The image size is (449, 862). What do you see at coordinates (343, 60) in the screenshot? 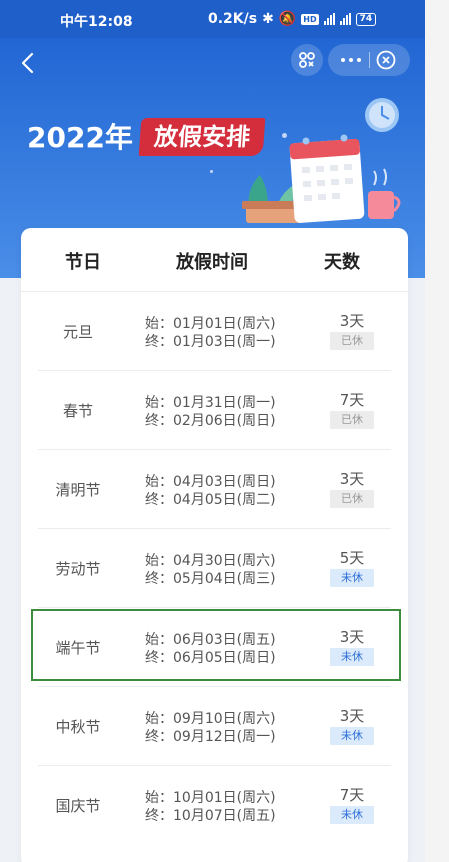
I see `more-icon` at bounding box center [343, 60].